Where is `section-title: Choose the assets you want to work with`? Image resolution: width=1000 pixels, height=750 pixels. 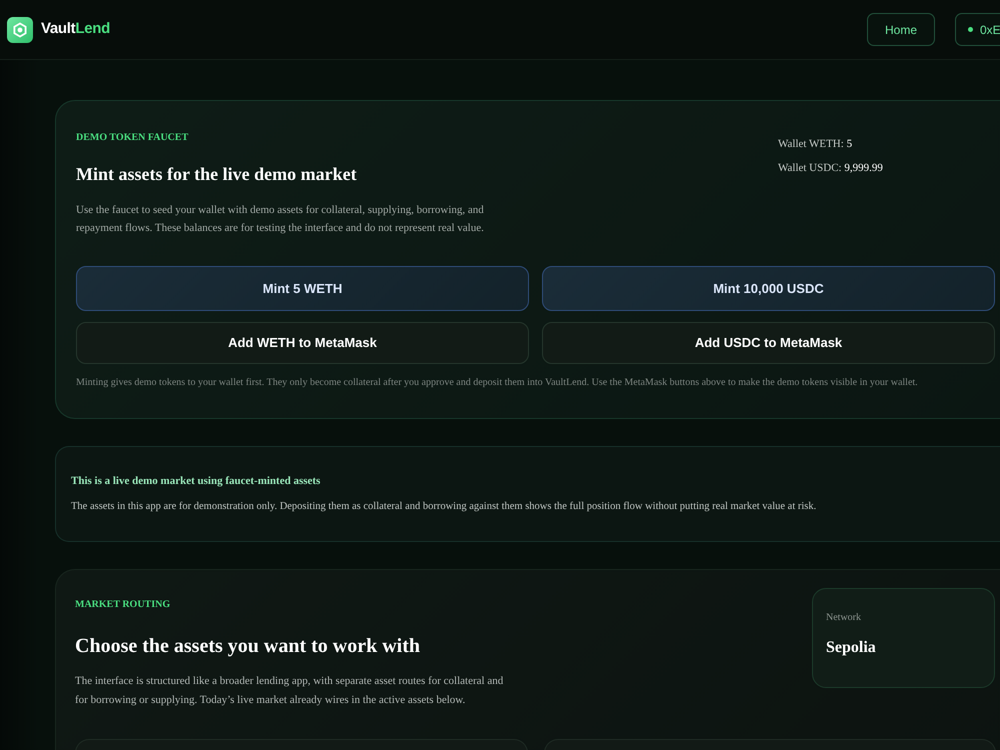
section-title: Choose the assets you want to work with is located at coordinates (248, 646).